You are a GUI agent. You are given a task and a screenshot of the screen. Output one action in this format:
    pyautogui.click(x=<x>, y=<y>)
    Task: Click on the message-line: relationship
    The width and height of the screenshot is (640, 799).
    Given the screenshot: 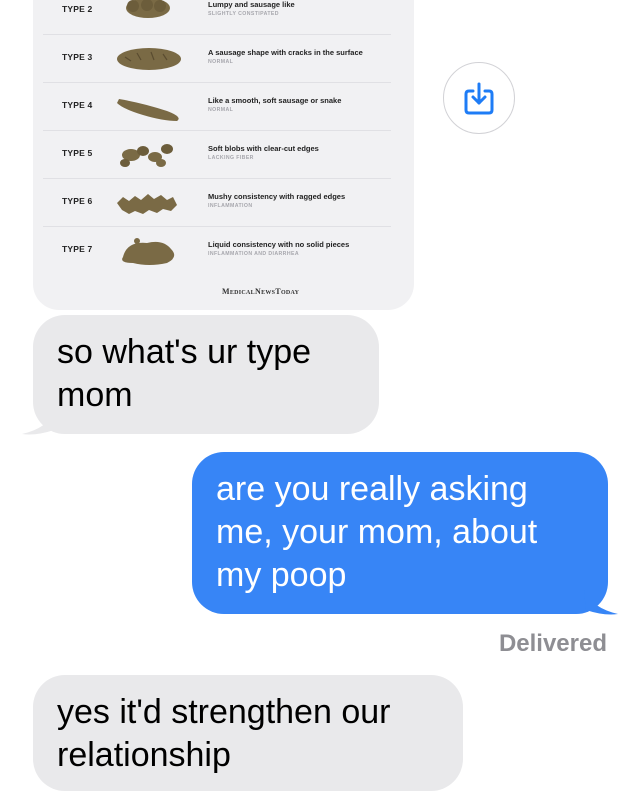 What is the action you would take?
    pyautogui.click(x=144, y=755)
    